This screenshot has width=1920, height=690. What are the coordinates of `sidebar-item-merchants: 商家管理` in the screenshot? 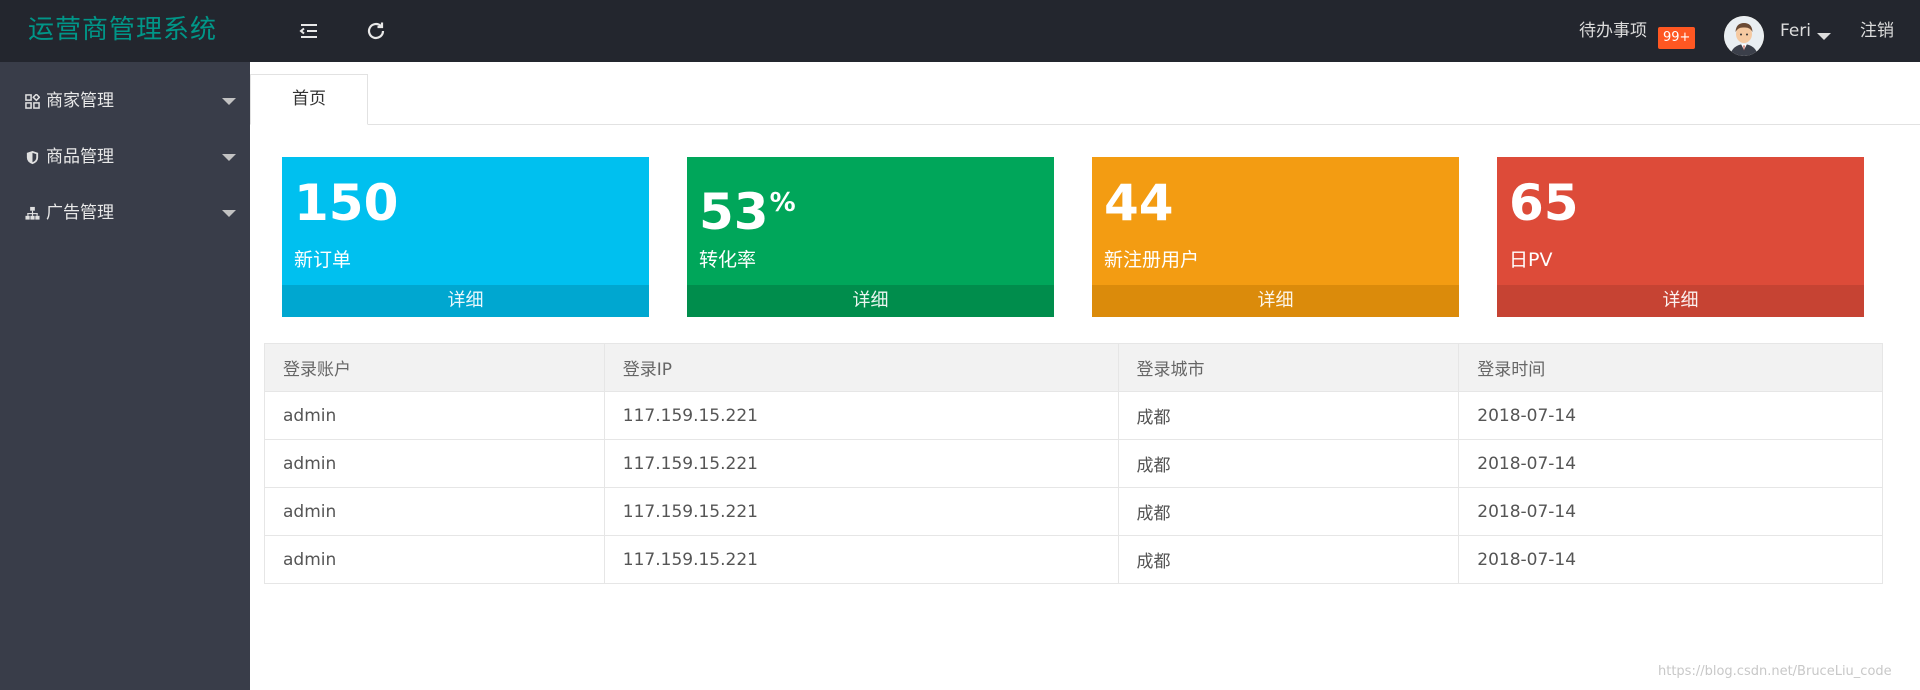 It's located at (125, 101).